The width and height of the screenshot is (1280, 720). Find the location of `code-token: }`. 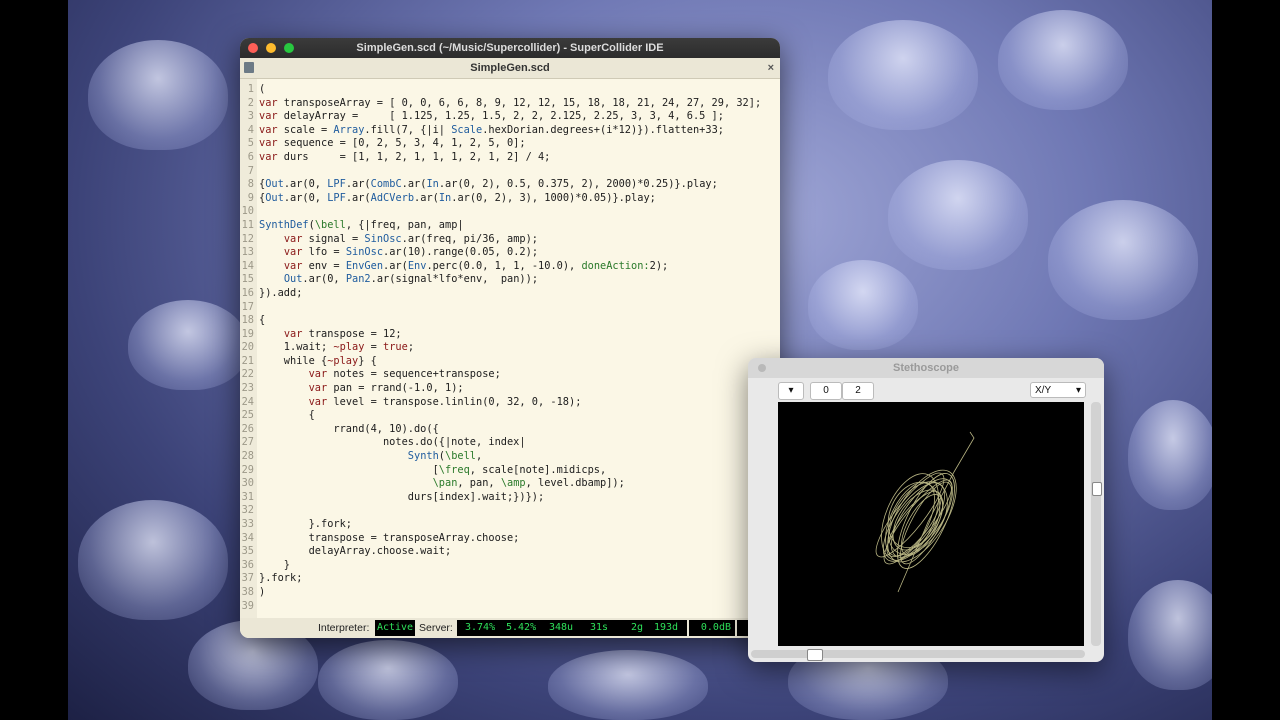

code-token: } is located at coordinates (274, 564).